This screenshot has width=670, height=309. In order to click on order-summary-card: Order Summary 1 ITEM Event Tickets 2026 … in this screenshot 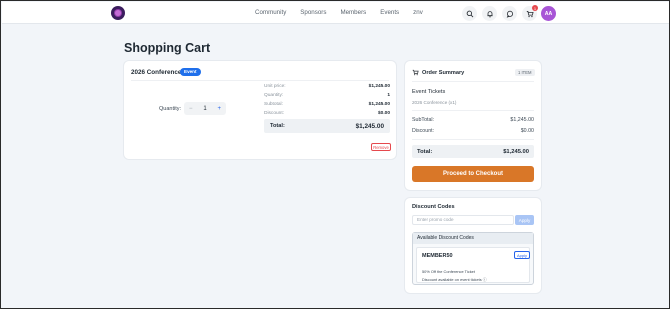, I will do `click(473, 125)`.